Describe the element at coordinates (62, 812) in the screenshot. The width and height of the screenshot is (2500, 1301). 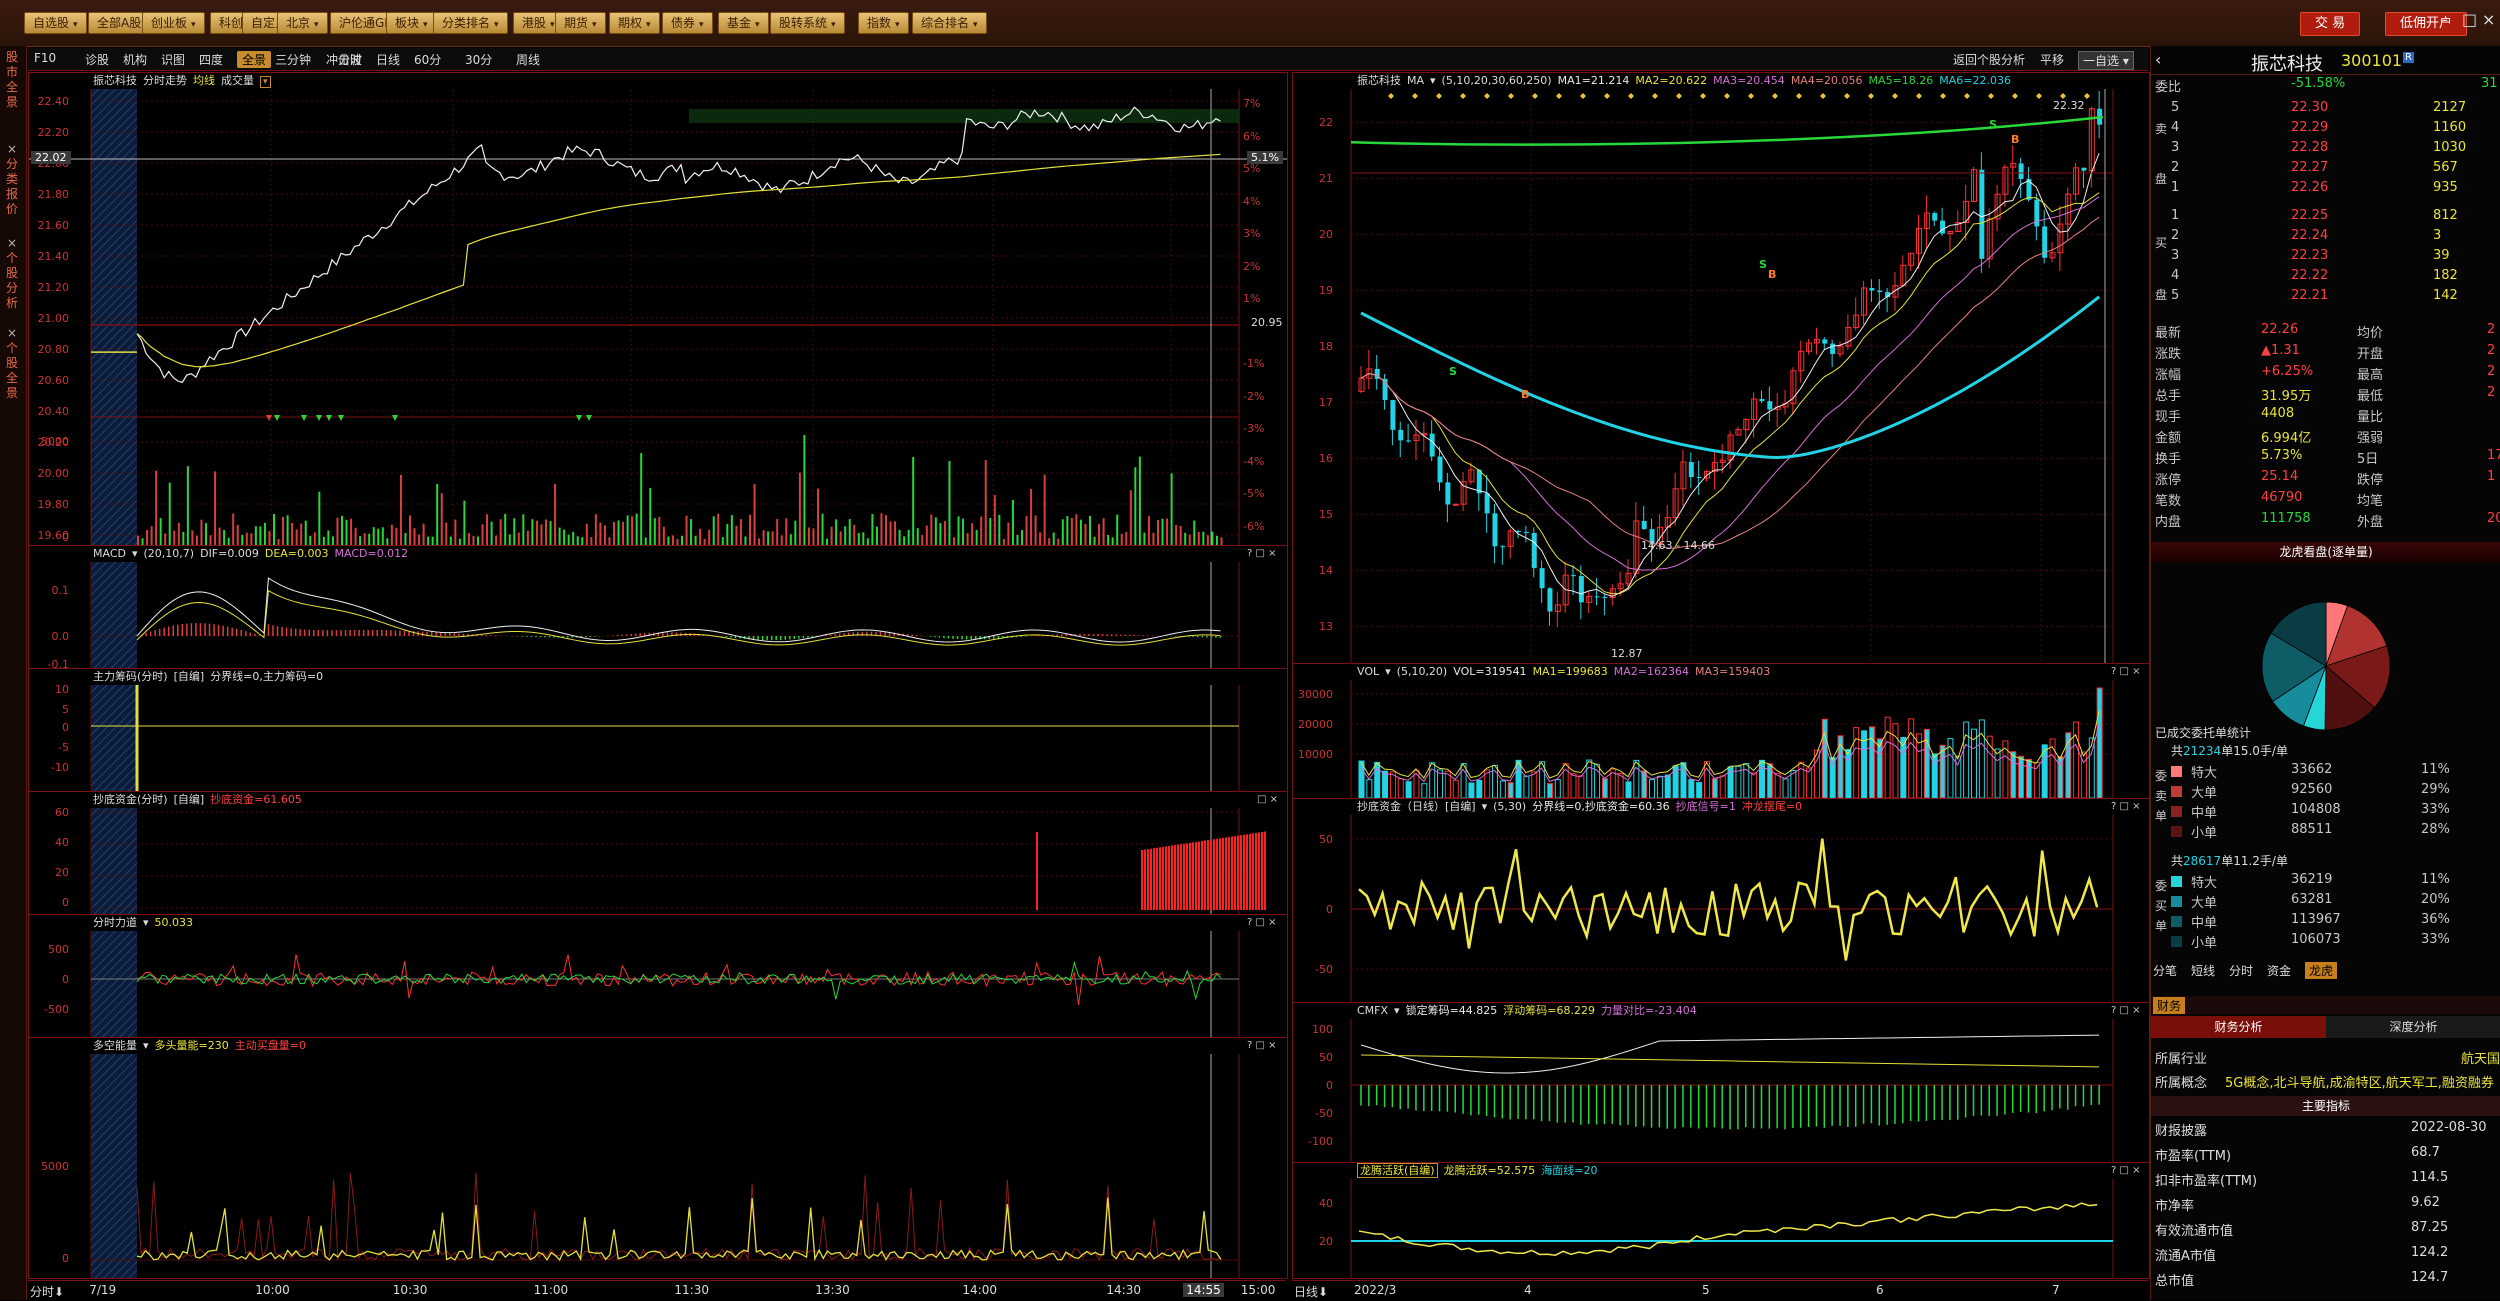
I see `bottom-fund-axis-label: 60` at that location.